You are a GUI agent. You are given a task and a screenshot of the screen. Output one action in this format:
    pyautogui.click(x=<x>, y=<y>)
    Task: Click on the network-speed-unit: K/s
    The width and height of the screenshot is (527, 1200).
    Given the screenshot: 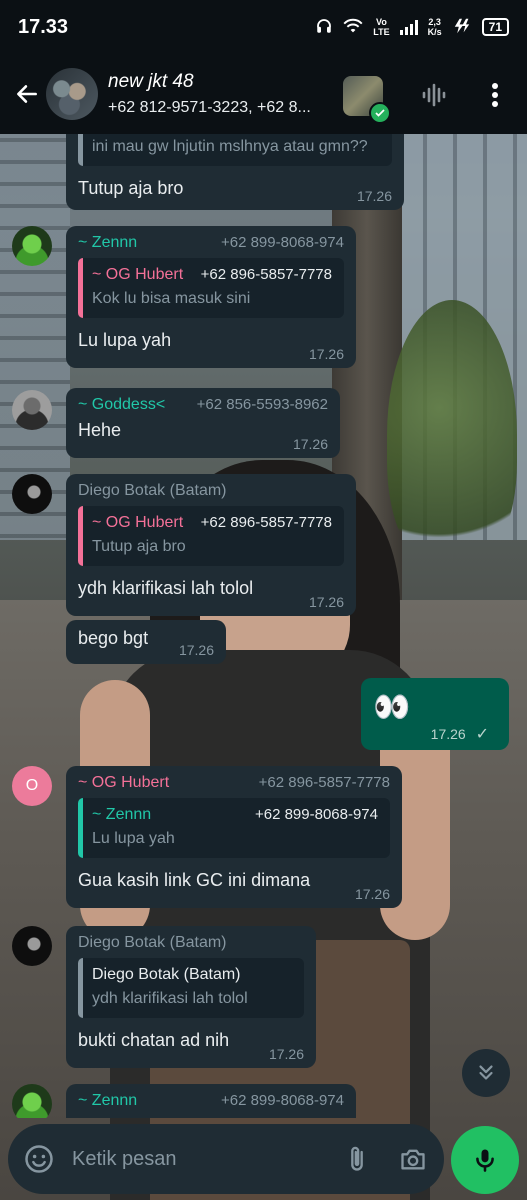 What is the action you would take?
    pyautogui.click(x=434, y=32)
    